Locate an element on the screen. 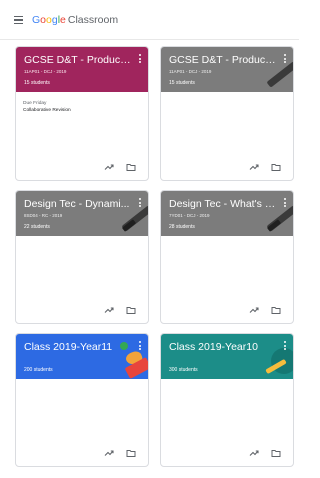 This screenshot has width=320, height=478. student-count: 22 students is located at coordinates (37, 227).